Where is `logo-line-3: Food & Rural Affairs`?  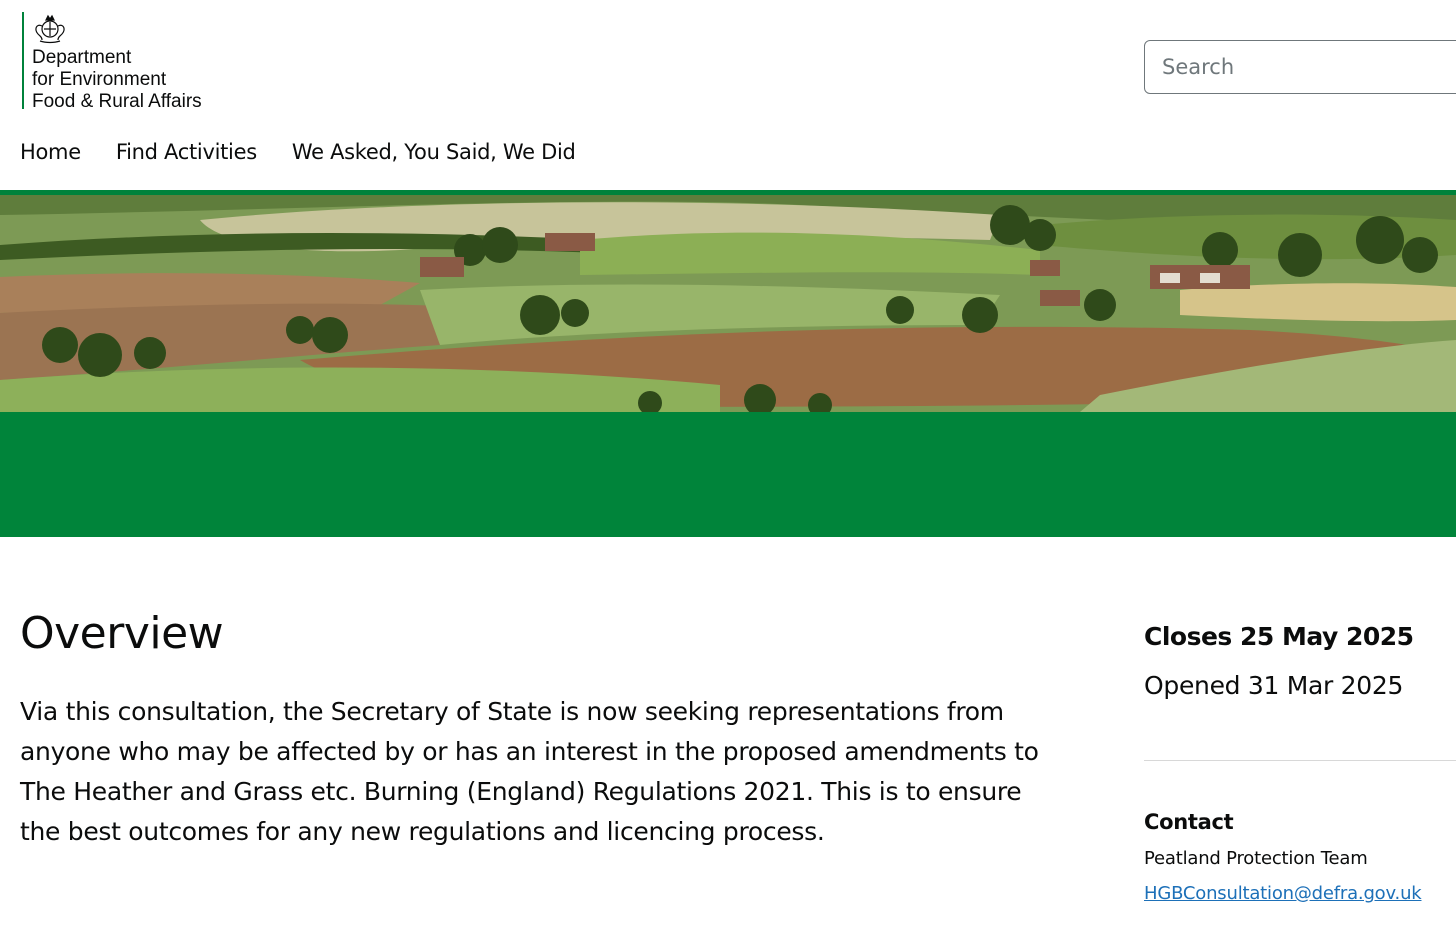 logo-line-3: Food & Rural Affairs is located at coordinates (117, 101).